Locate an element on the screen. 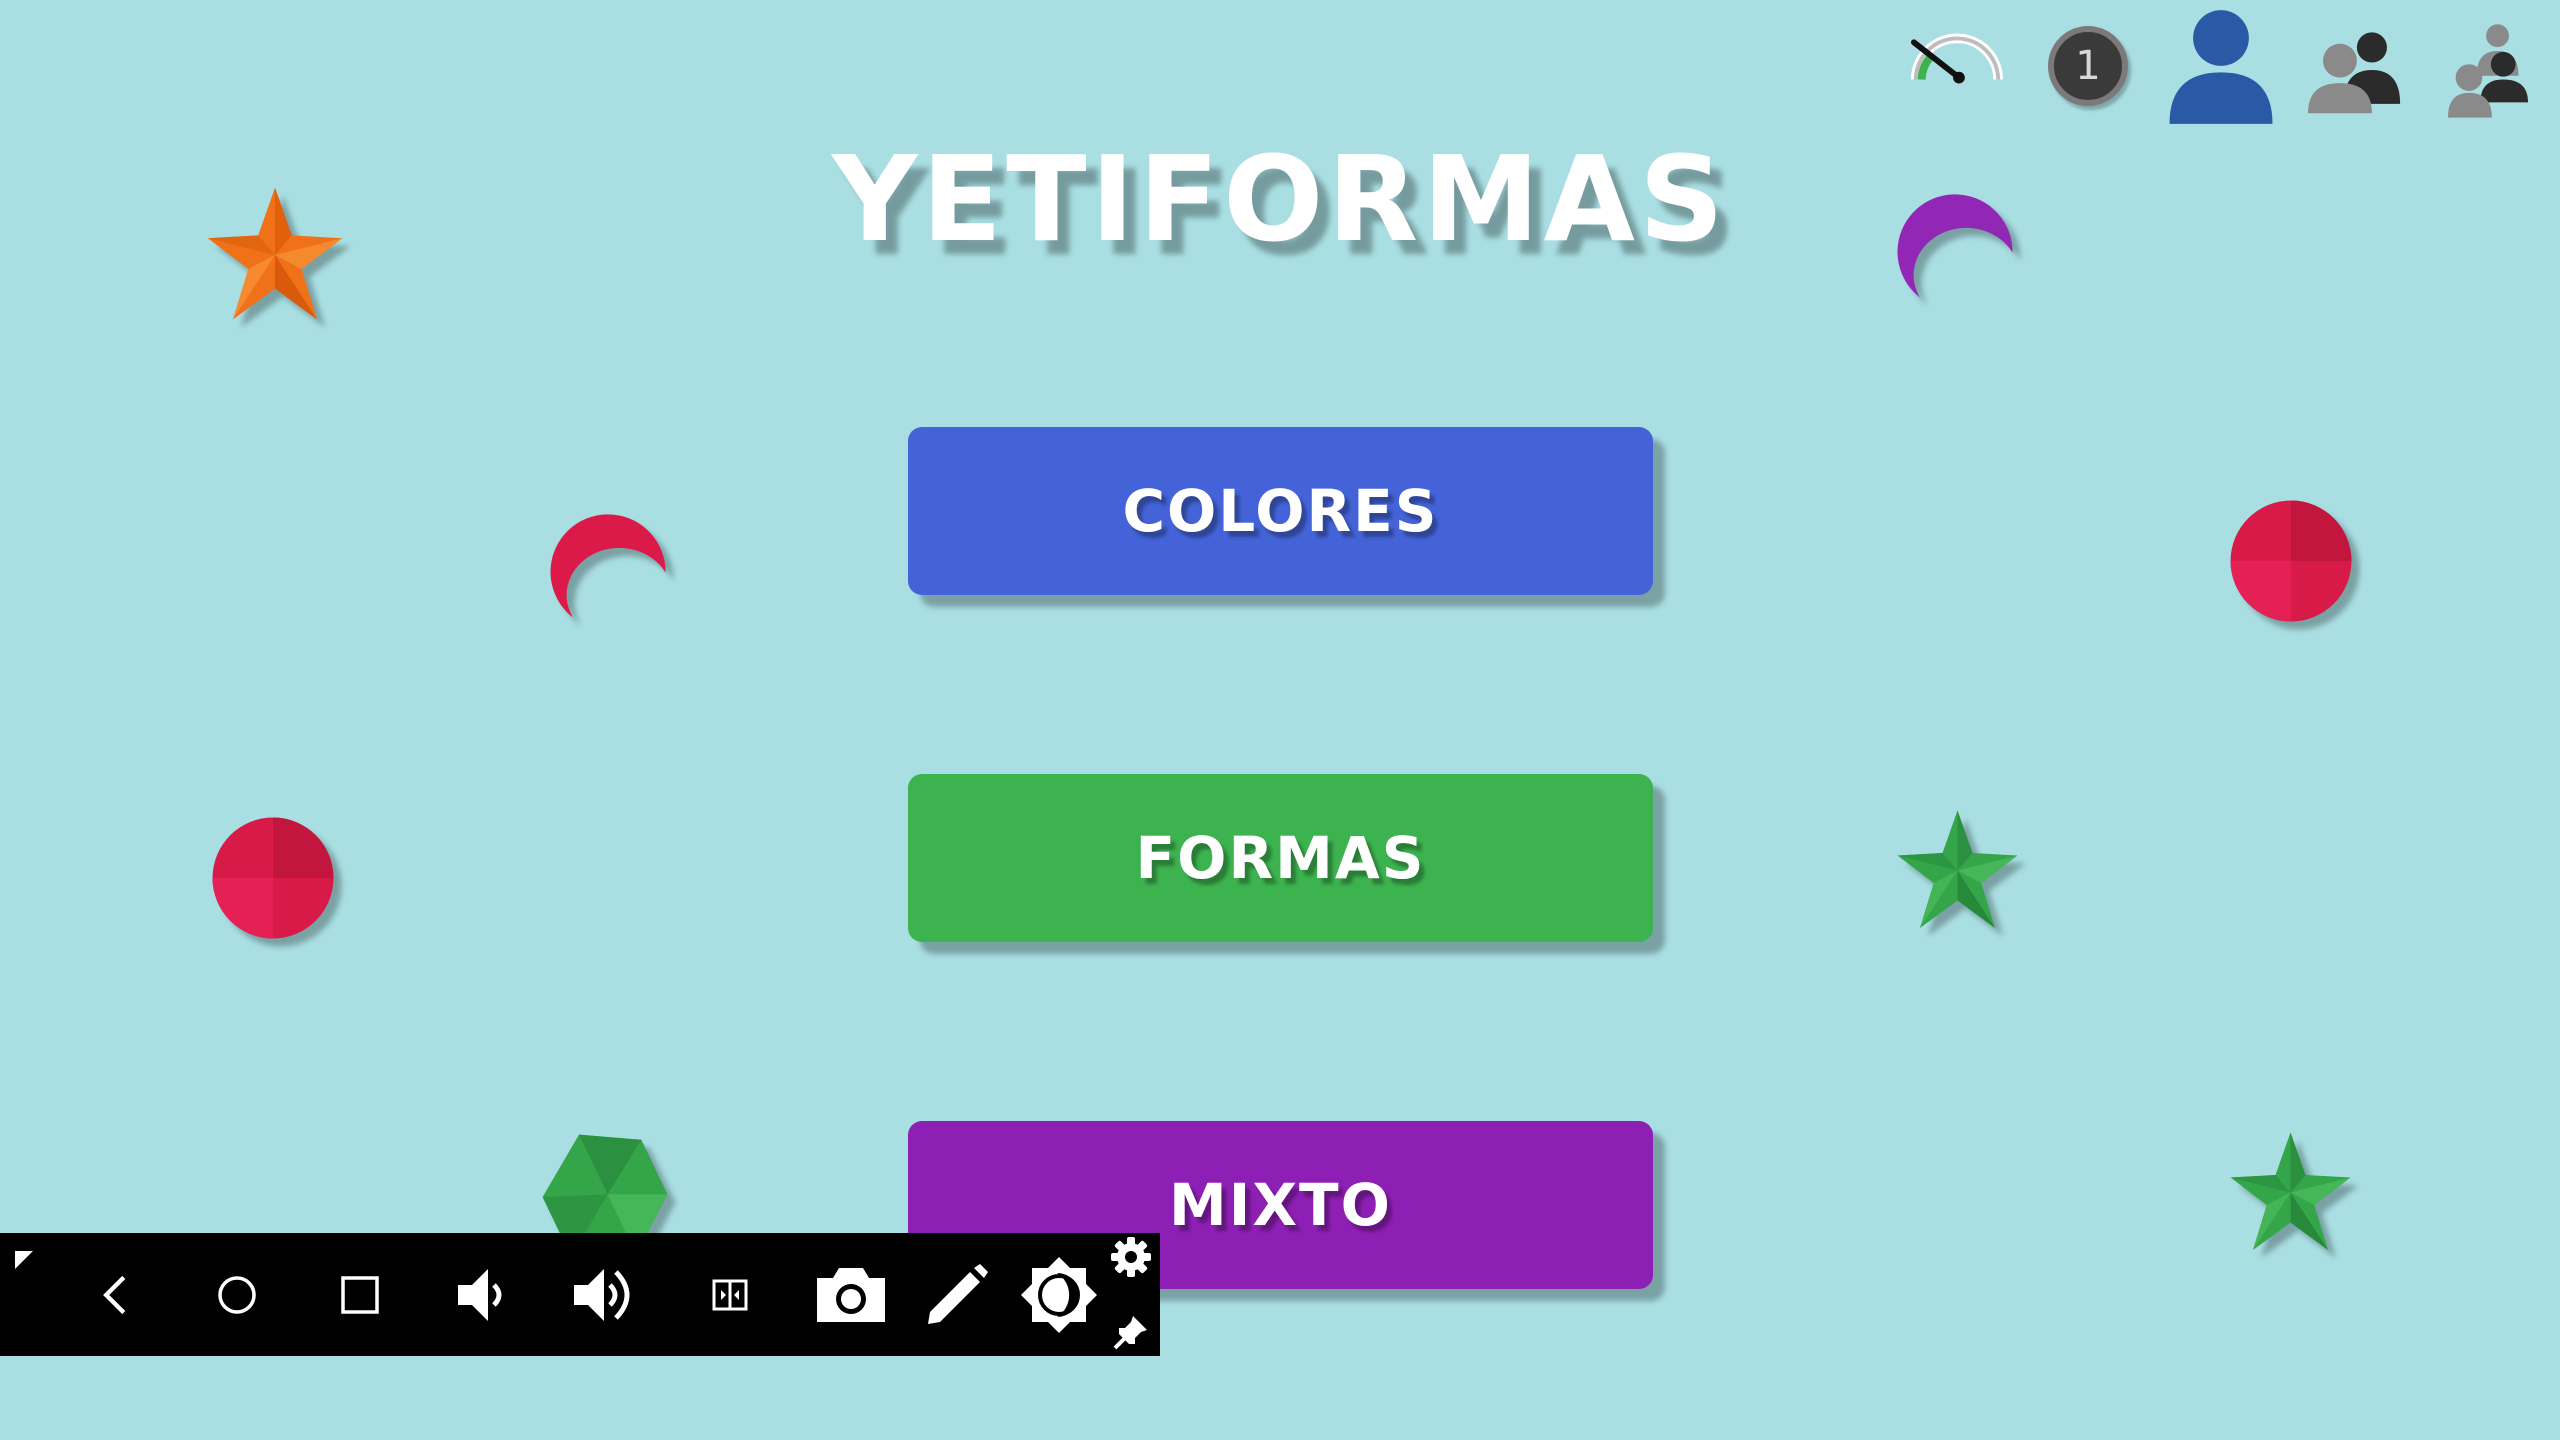 The width and height of the screenshot is (2560, 1440). settings-icon is located at coordinates (1131, 1257).